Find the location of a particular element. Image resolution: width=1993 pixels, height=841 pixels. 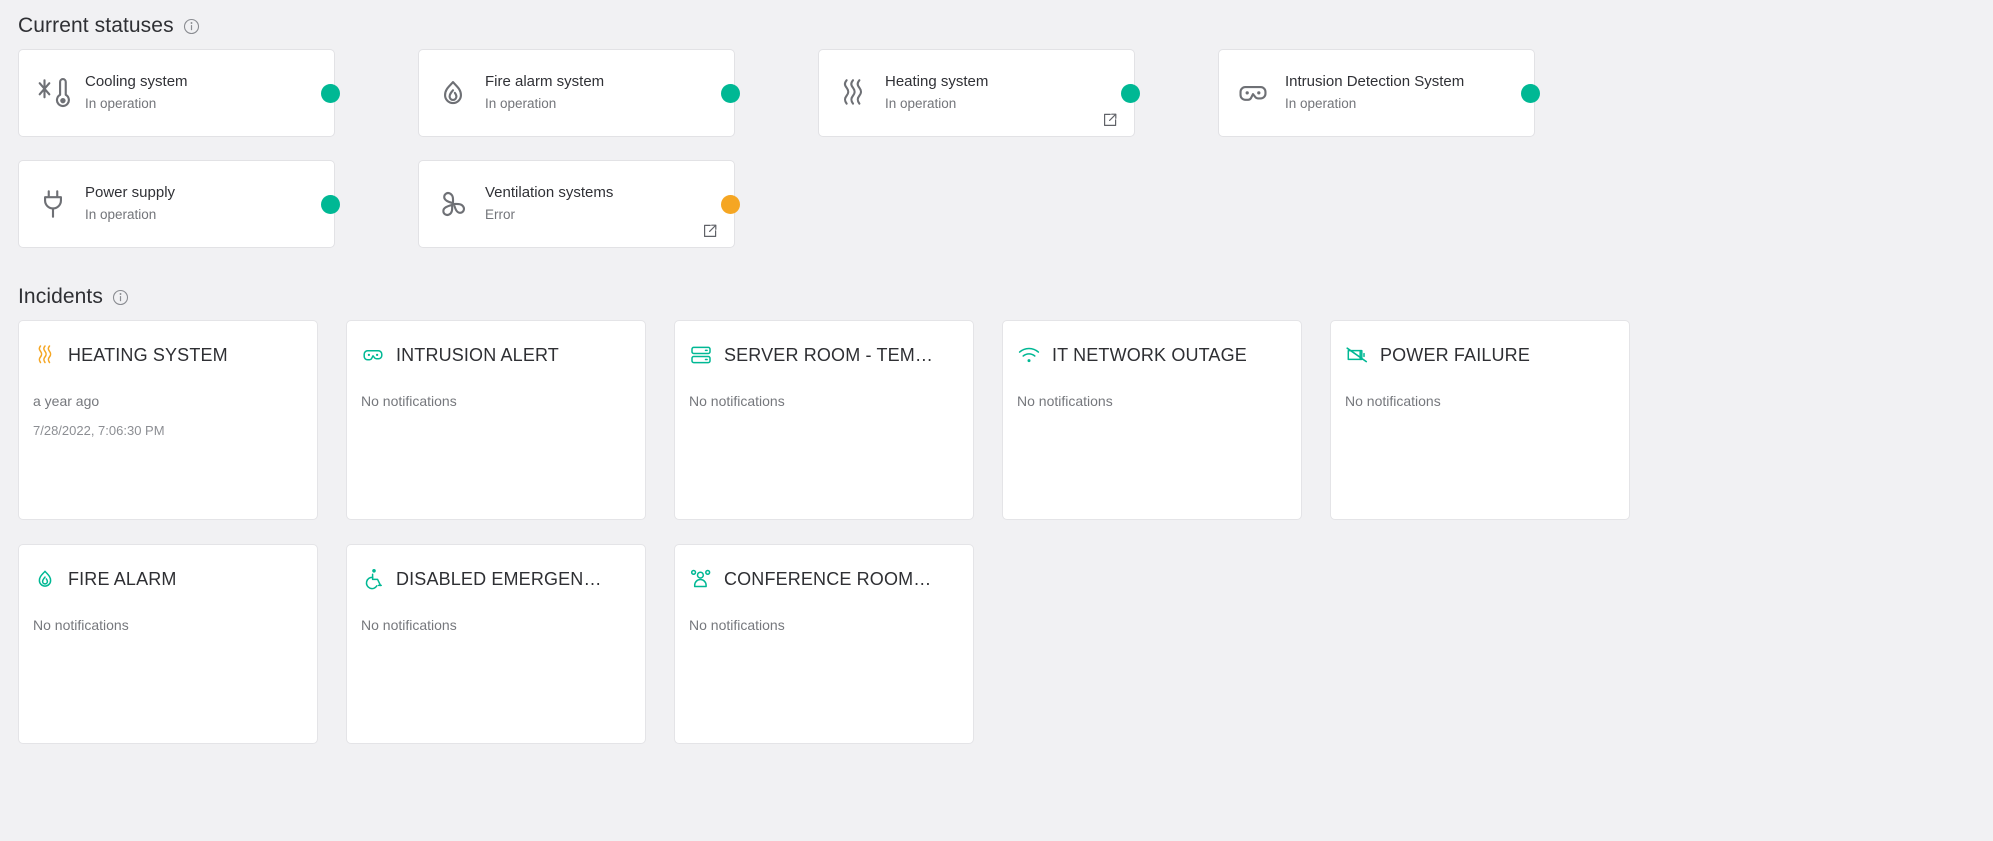

status-card: Fire alarm system In operation is located at coordinates (579, 93).